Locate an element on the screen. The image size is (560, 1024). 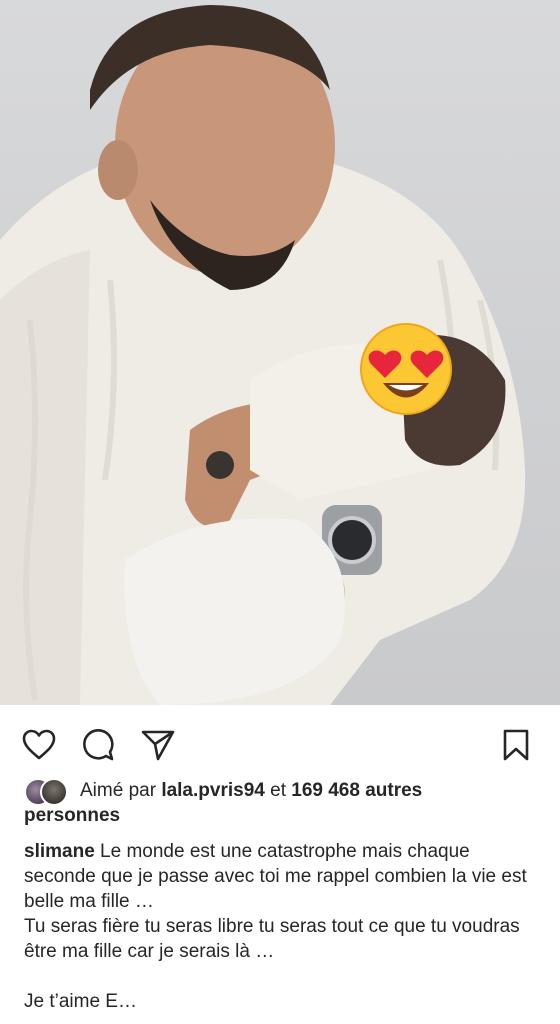
bookmark-icon is located at coordinates (516, 745).